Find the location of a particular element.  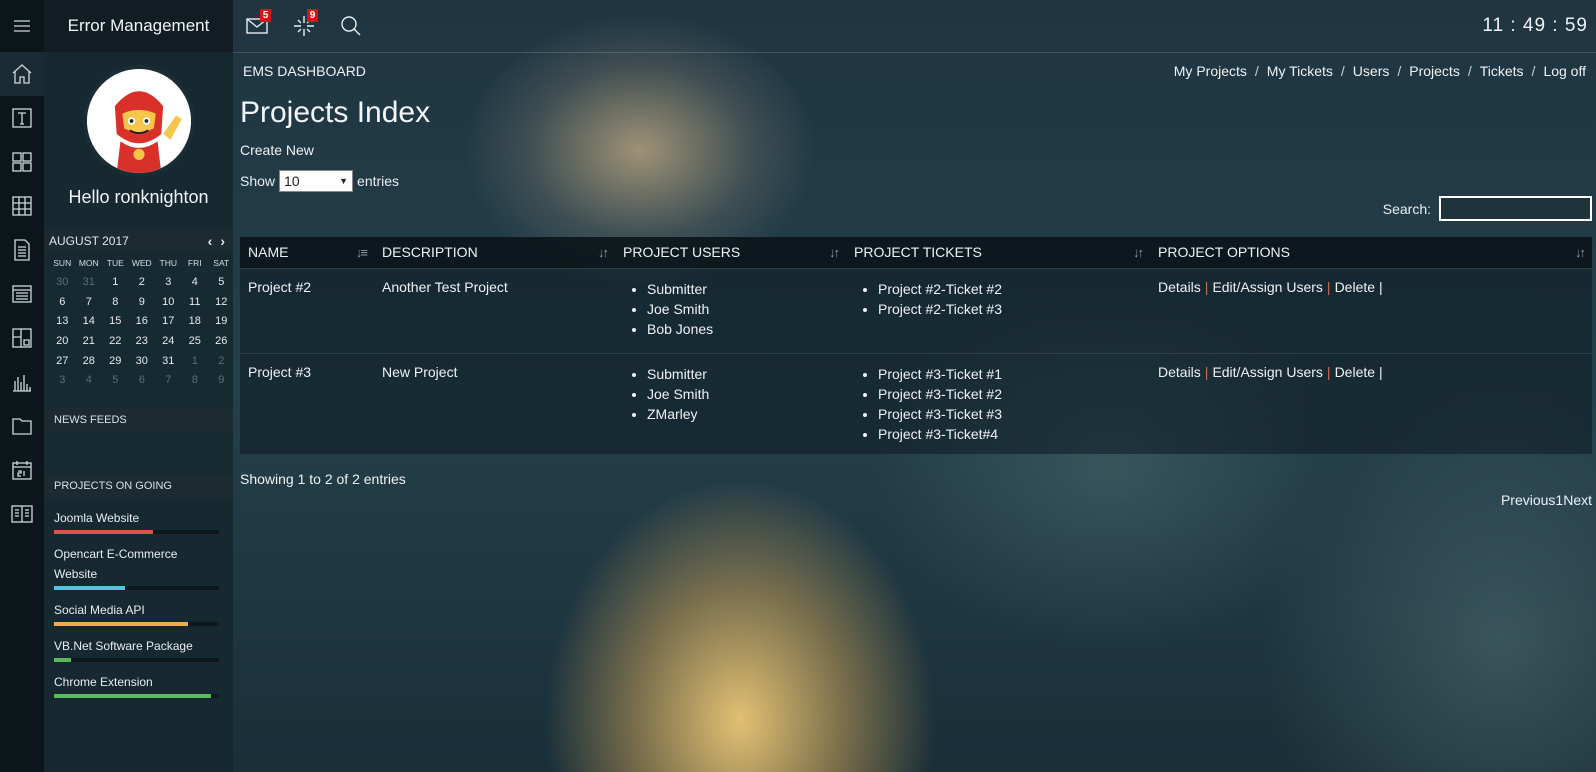

nav-tickets: Tickets is located at coordinates (1502, 71).